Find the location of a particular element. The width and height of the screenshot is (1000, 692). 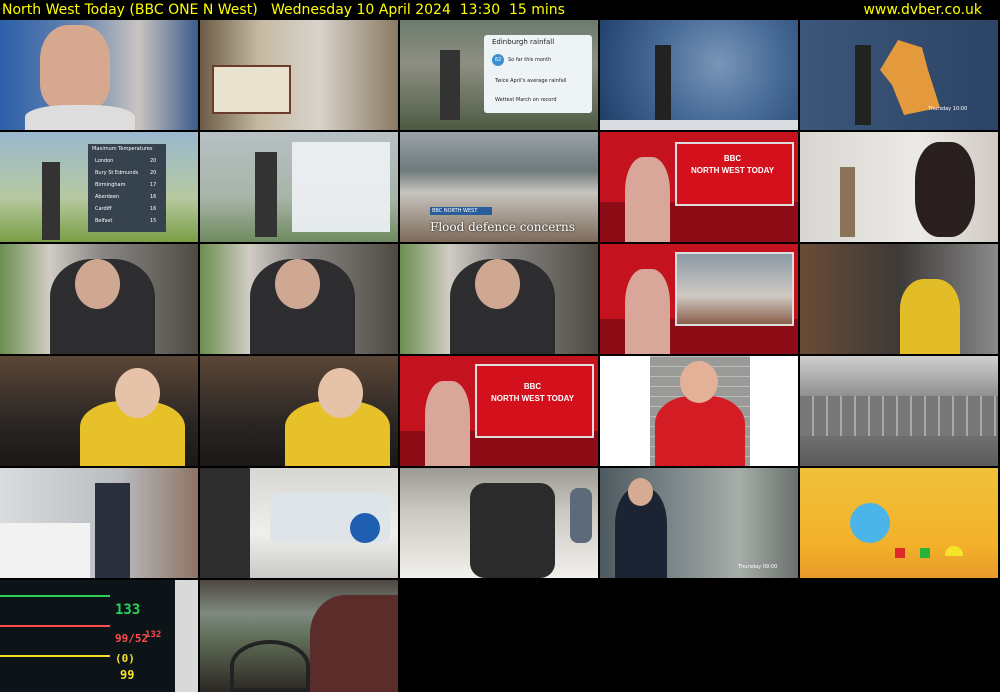

temp-city-3: Birmingham is located at coordinates (110, 185).